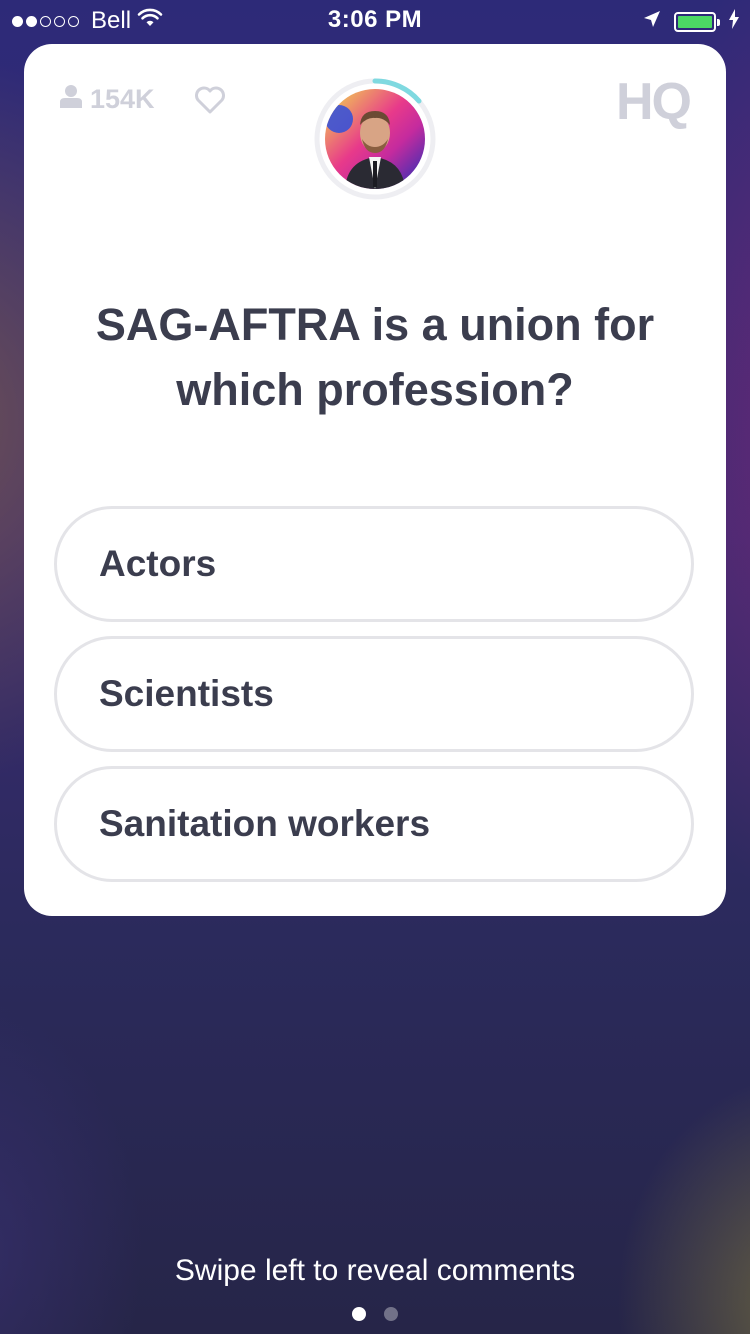  I want to click on status-right, so click(691, 22).